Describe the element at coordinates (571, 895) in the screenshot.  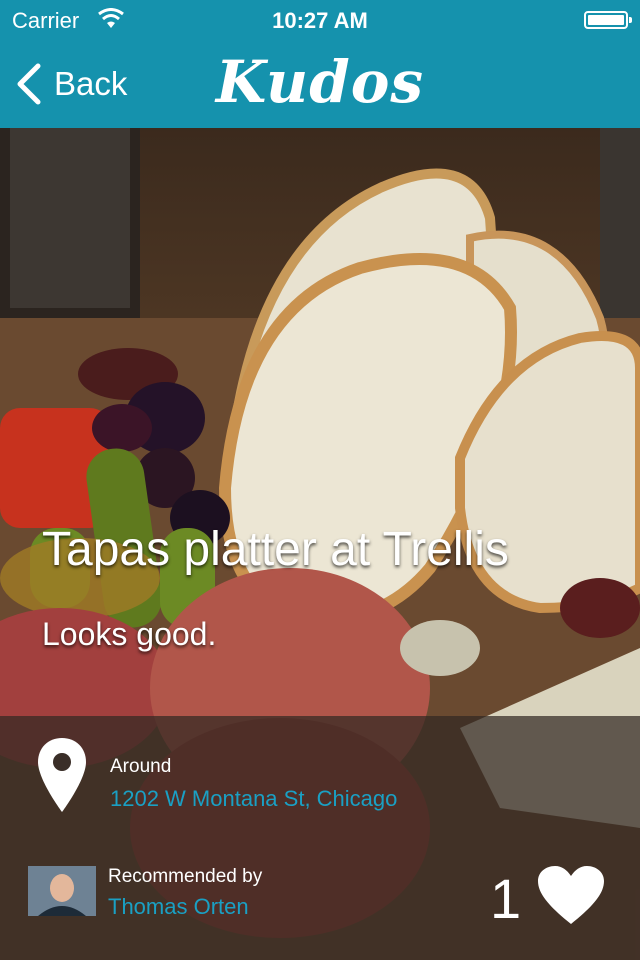
I see `heart-icon` at that location.